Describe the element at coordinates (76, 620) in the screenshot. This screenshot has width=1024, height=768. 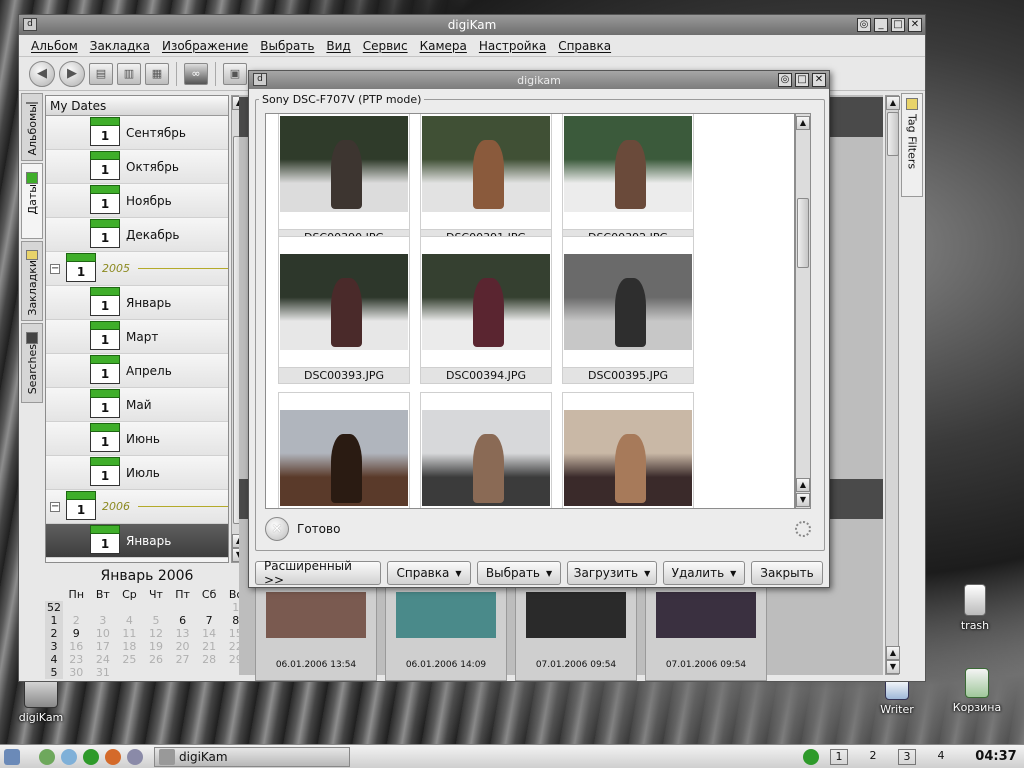
I see `calendar-day: 2` at that location.